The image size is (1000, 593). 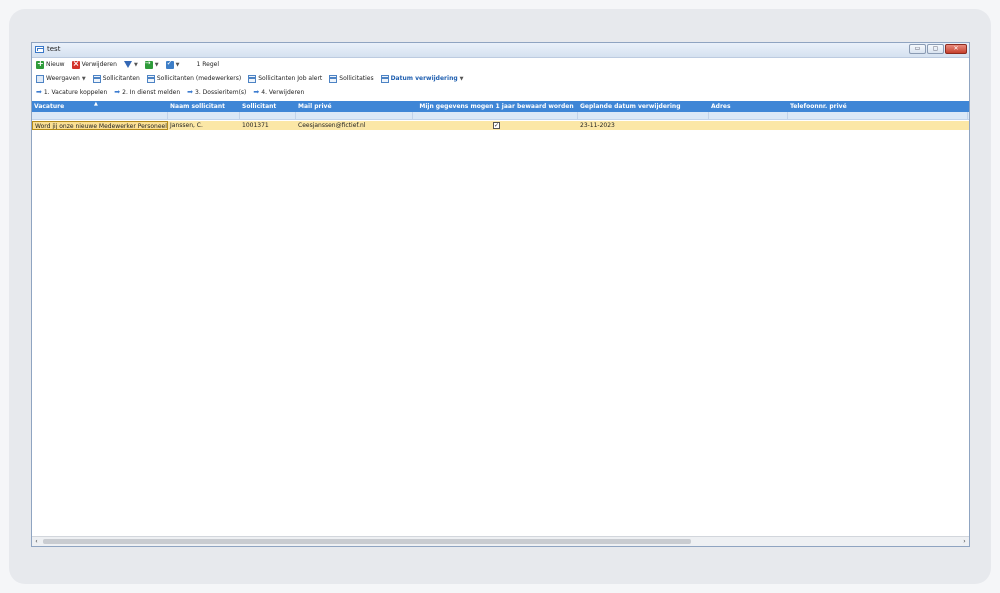 What do you see at coordinates (54, 49) in the screenshot?
I see `window-title: test` at bounding box center [54, 49].